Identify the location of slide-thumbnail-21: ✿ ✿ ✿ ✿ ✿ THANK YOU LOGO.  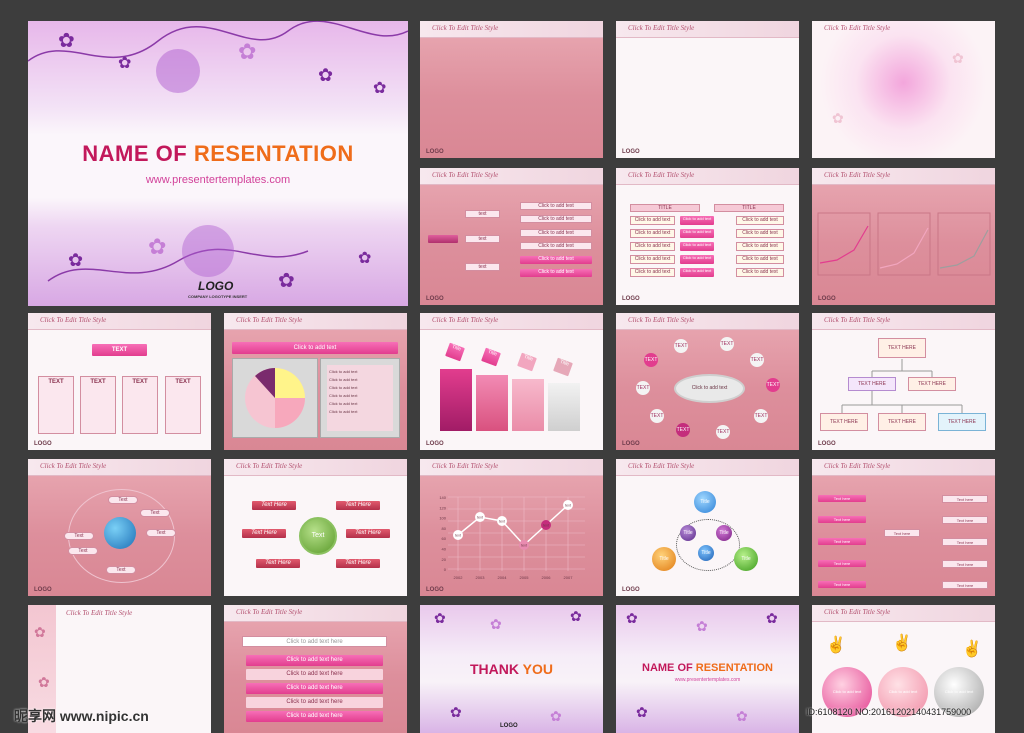
(511, 669).